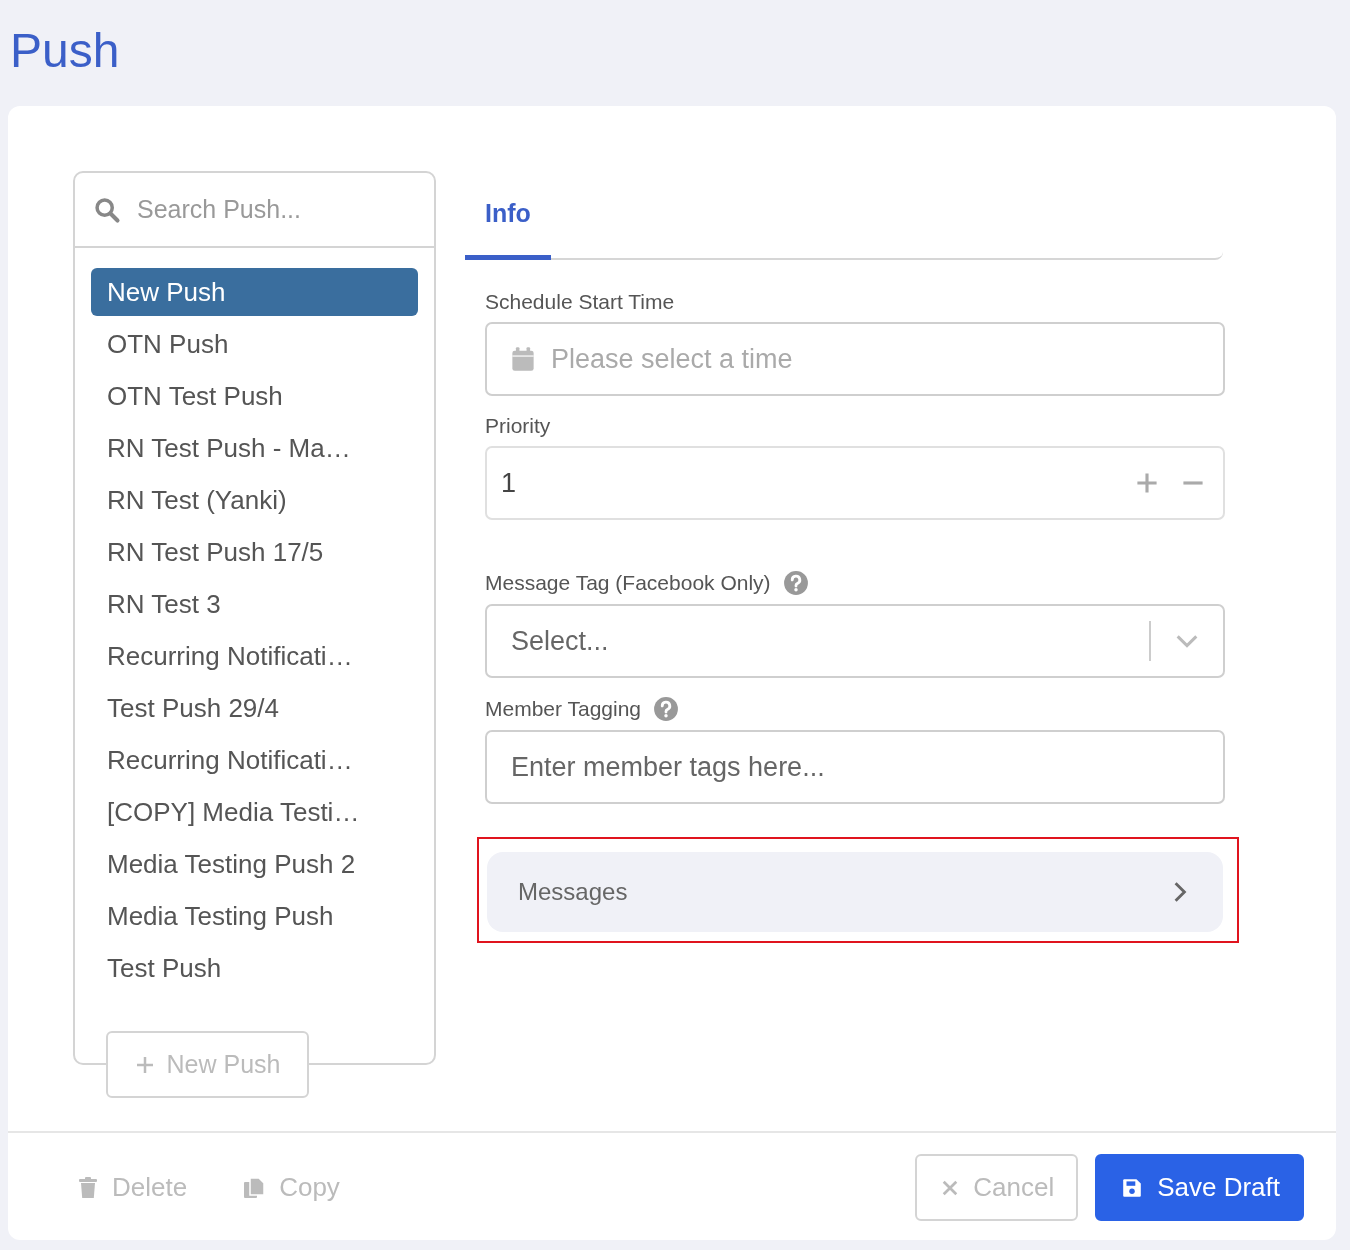 This screenshot has height=1250, width=1350. I want to click on list-item: New Push, so click(254, 292).